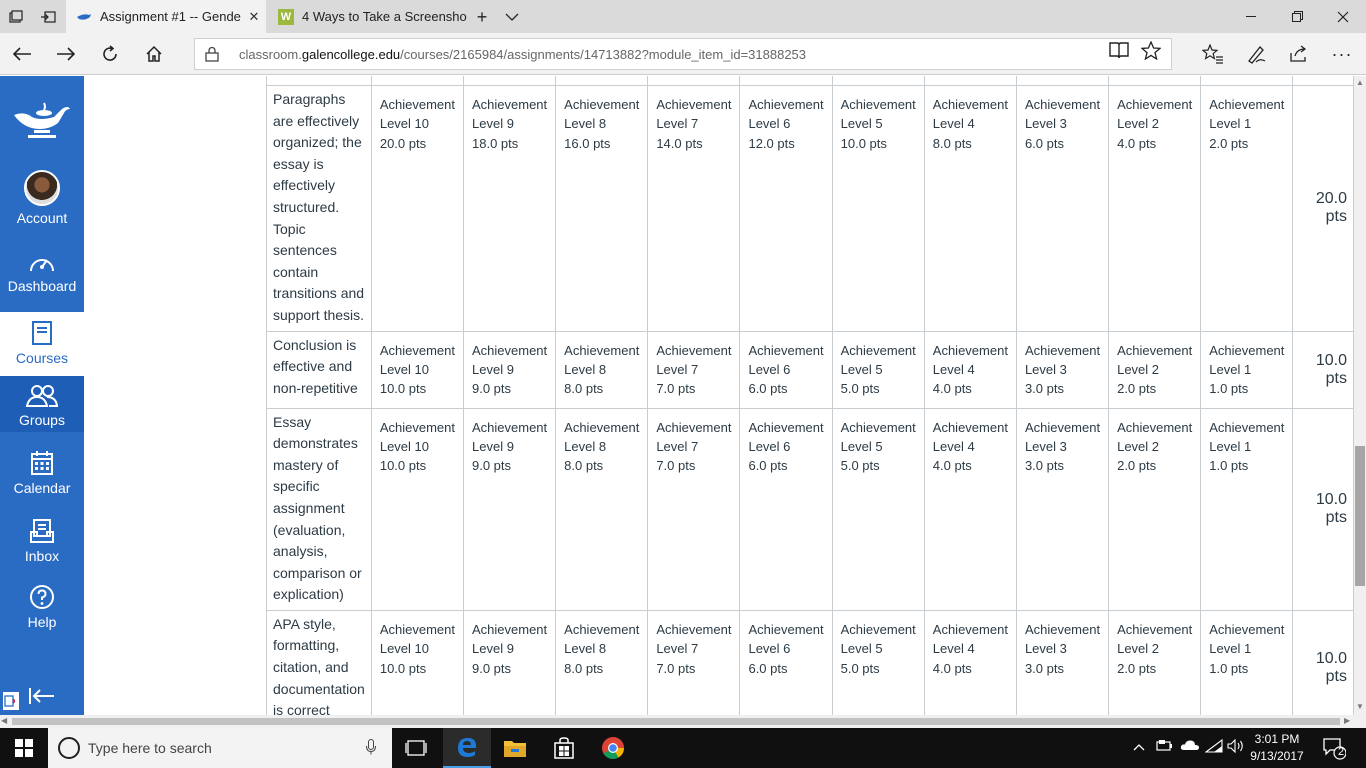 This screenshot has width=1366, height=768. What do you see at coordinates (1299, 54) in the screenshot?
I see `share-icon` at bounding box center [1299, 54].